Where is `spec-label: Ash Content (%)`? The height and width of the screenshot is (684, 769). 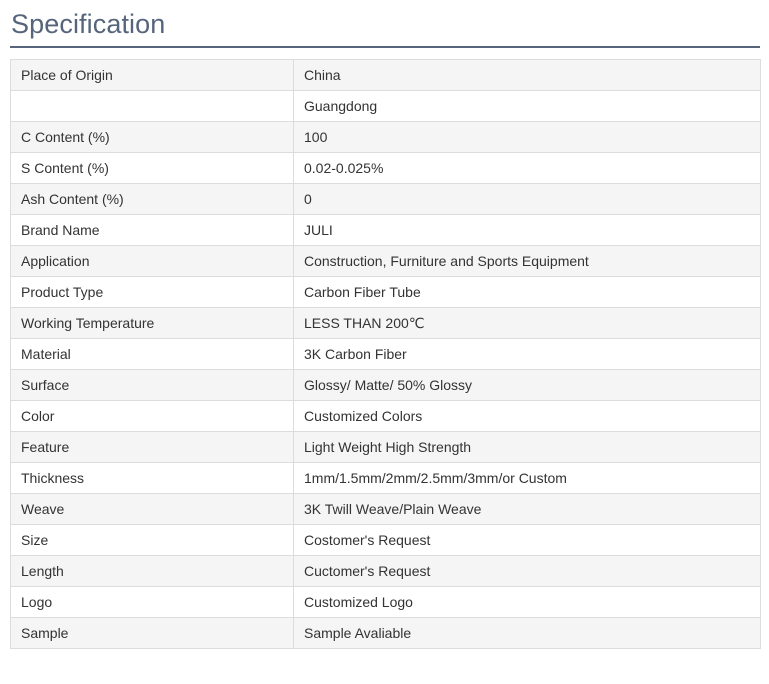 spec-label: Ash Content (%) is located at coordinates (152, 199).